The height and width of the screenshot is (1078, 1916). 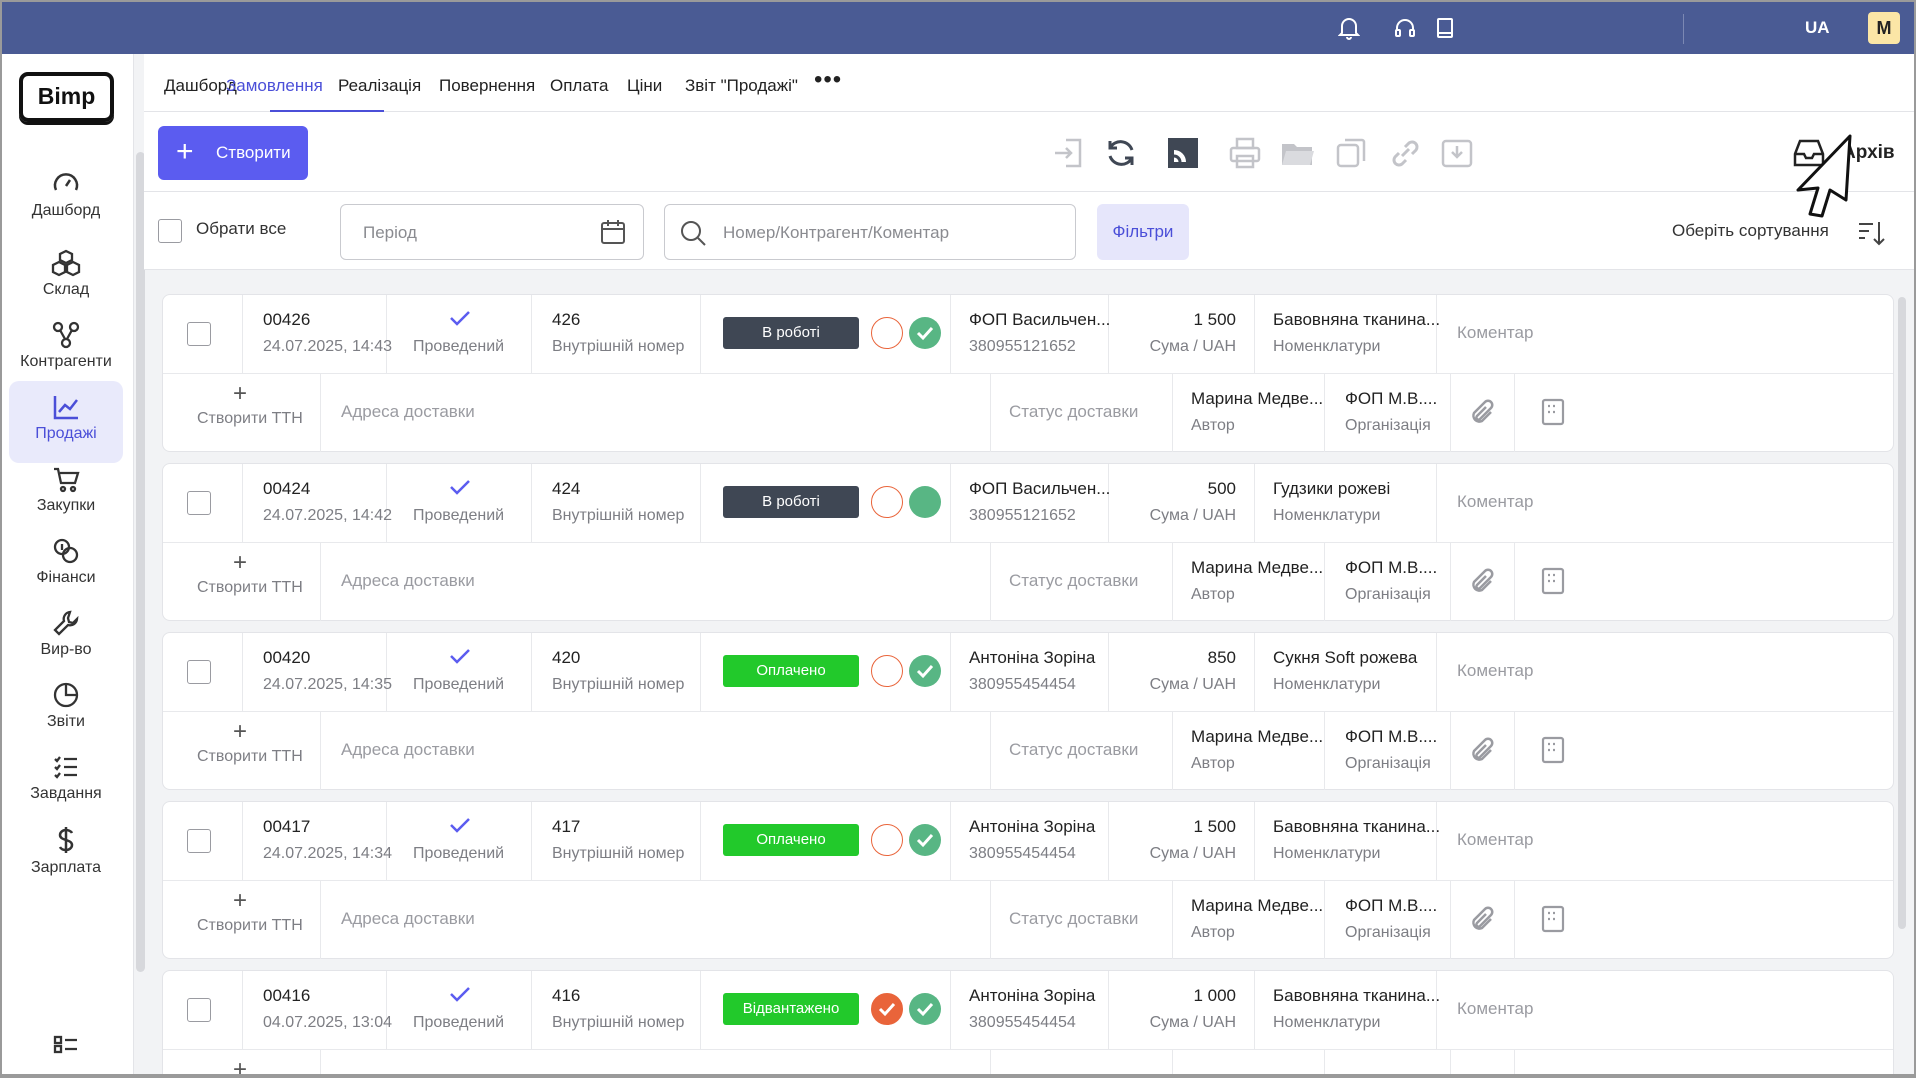 I want to click on tab-payment: Оплата, so click(x=579, y=86).